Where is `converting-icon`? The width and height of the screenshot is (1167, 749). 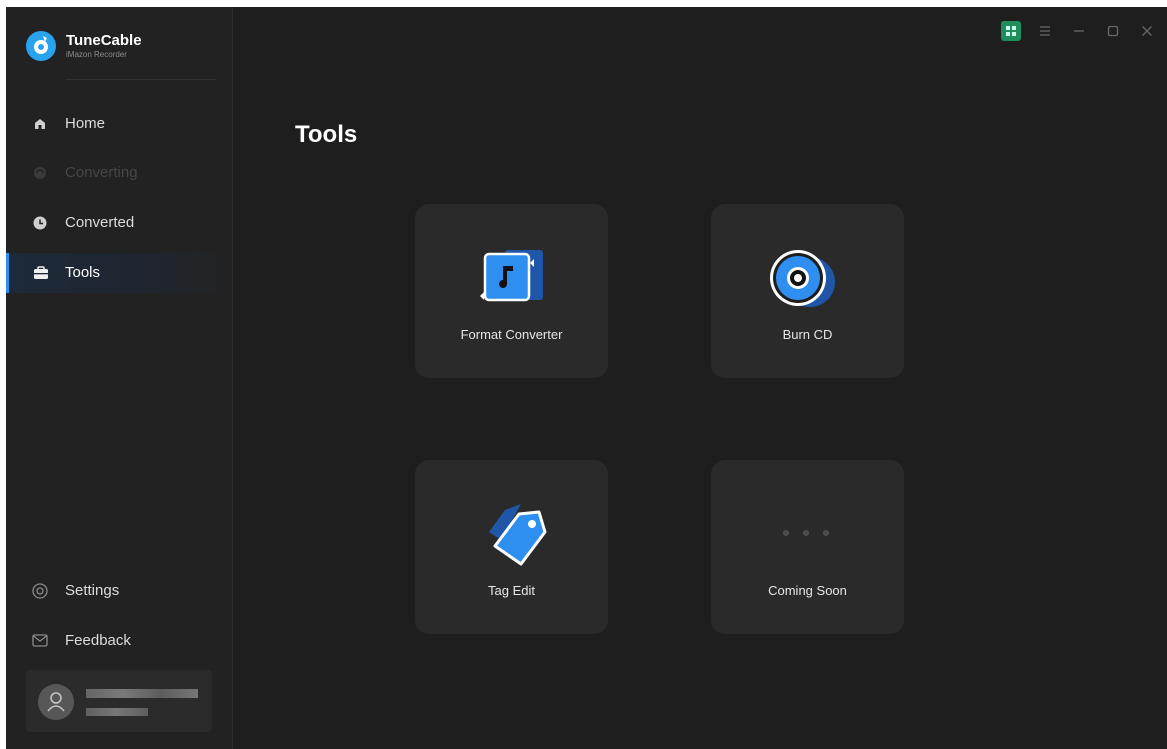 converting-icon is located at coordinates (40, 173).